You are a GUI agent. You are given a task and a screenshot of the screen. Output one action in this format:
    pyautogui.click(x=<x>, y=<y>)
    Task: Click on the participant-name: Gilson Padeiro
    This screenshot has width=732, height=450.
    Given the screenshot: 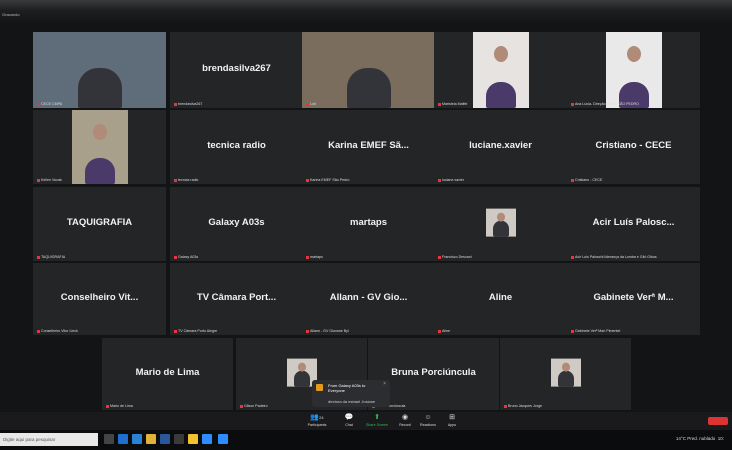 What is the action you would take?
    pyautogui.click(x=256, y=406)
    